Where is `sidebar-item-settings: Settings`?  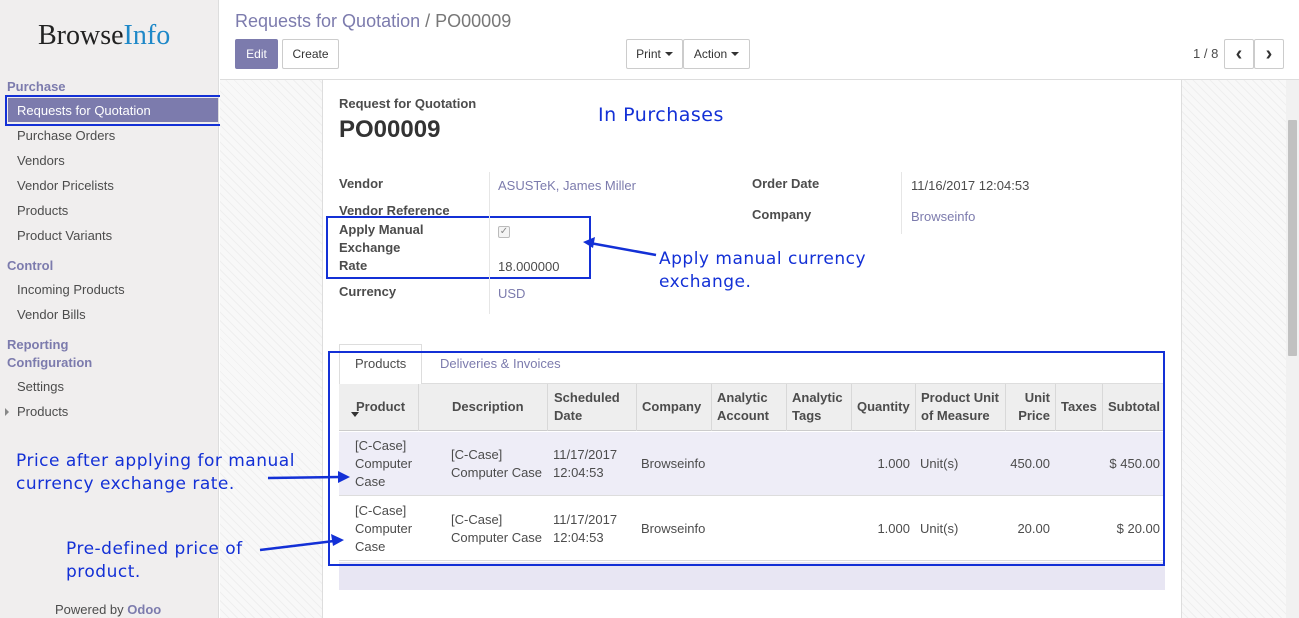 sidebar-item-settings: Settings is located at coordinates (40, 386).